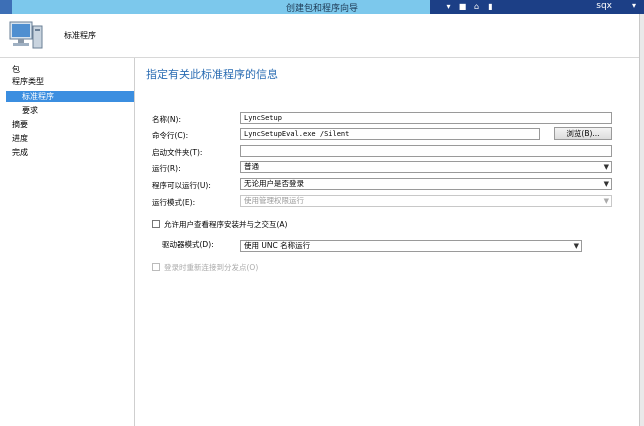  What do you see at coordinates (156, 224) in the screenshot?
I see `allow-interact-checkbox` at bounding box center [156, 224].